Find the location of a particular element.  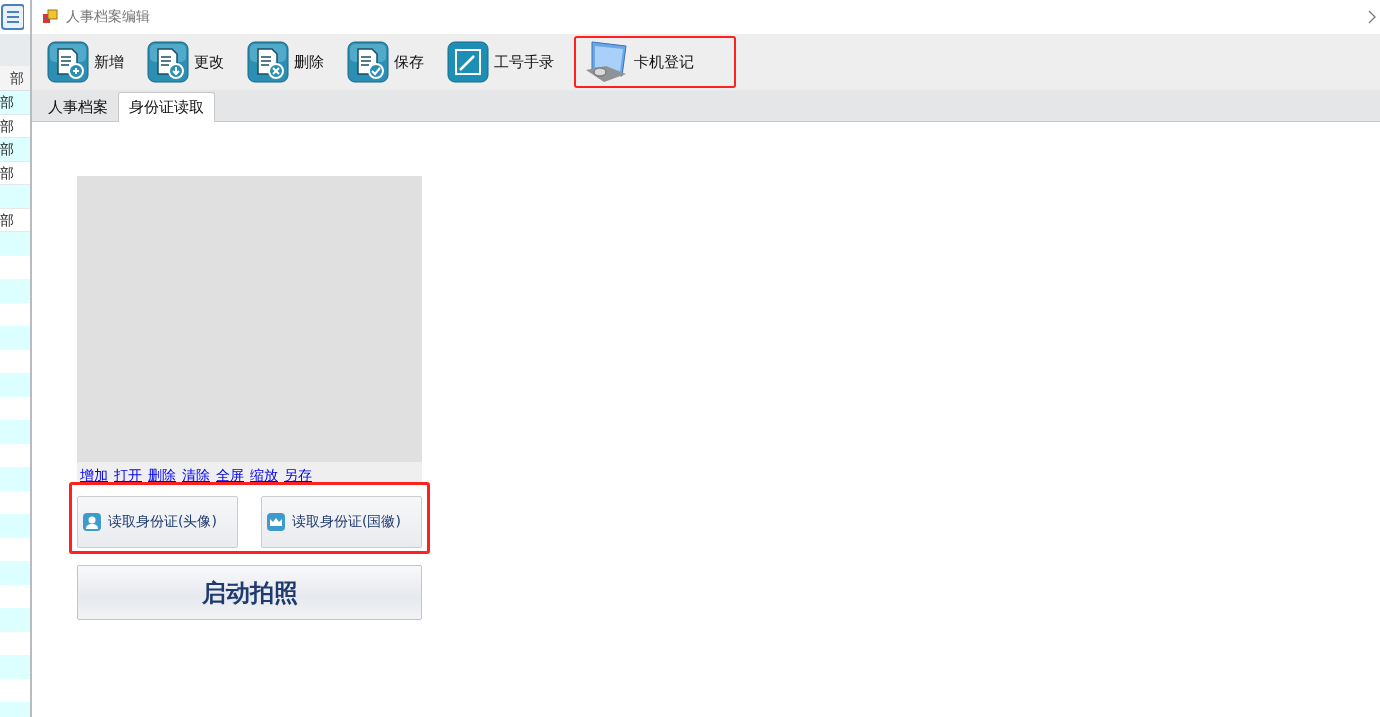

column-header: 部 is located at coordinates (17, 78).